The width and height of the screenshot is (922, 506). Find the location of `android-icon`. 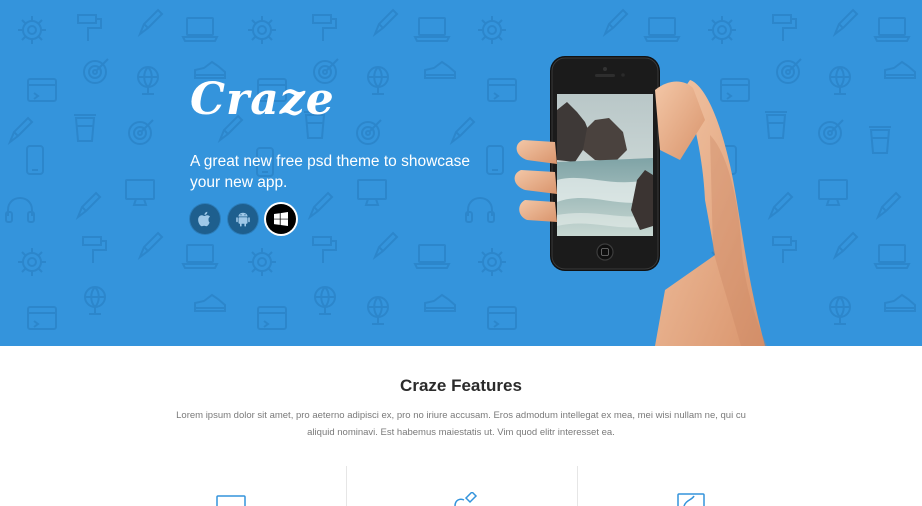

android-icon is located at coordinates (243, 219).